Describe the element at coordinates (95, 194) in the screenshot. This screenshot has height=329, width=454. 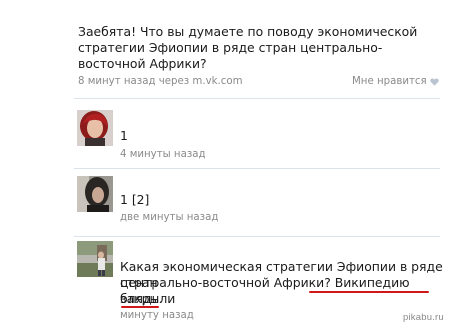
I see `avatar-dark-hair` at that location.